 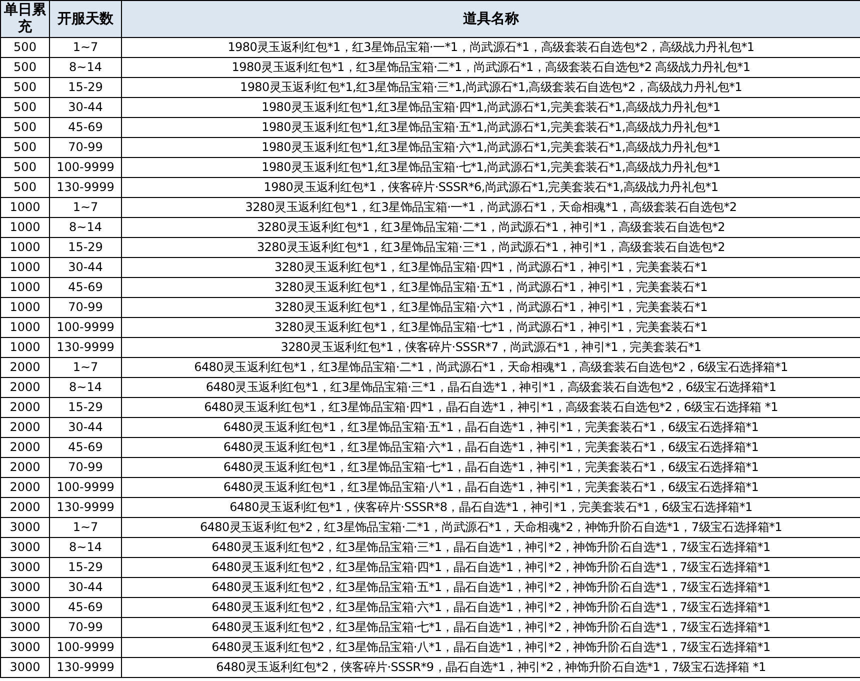 I want to click on table-cell: 6480灵玉返利红包*1，红3星饰品宝箱·四*1，晶石自选*1，神引*1，高级套装石自选包*2，6级宝石选择箱 *1, so click(x=491, y=408).